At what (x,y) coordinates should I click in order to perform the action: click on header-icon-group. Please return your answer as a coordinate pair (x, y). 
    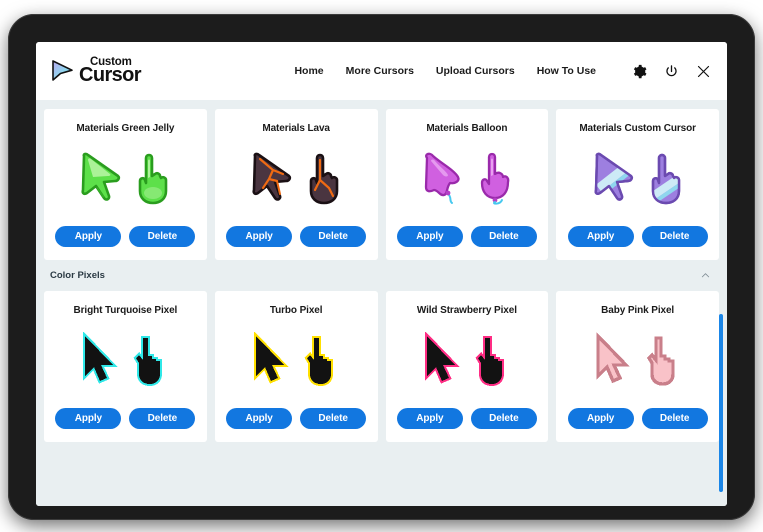
    Looking at the image, I should click on (671, 71).